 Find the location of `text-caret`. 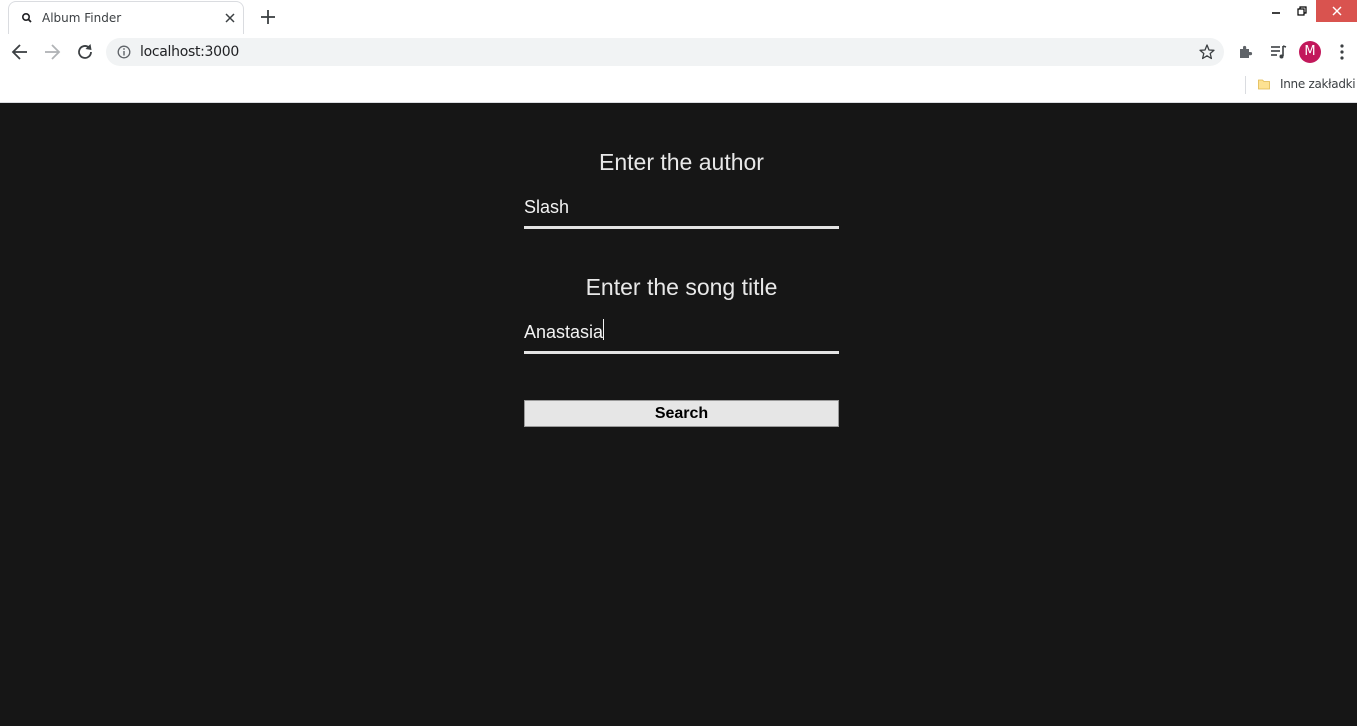

text-caret is located at coordinates (603, 329).